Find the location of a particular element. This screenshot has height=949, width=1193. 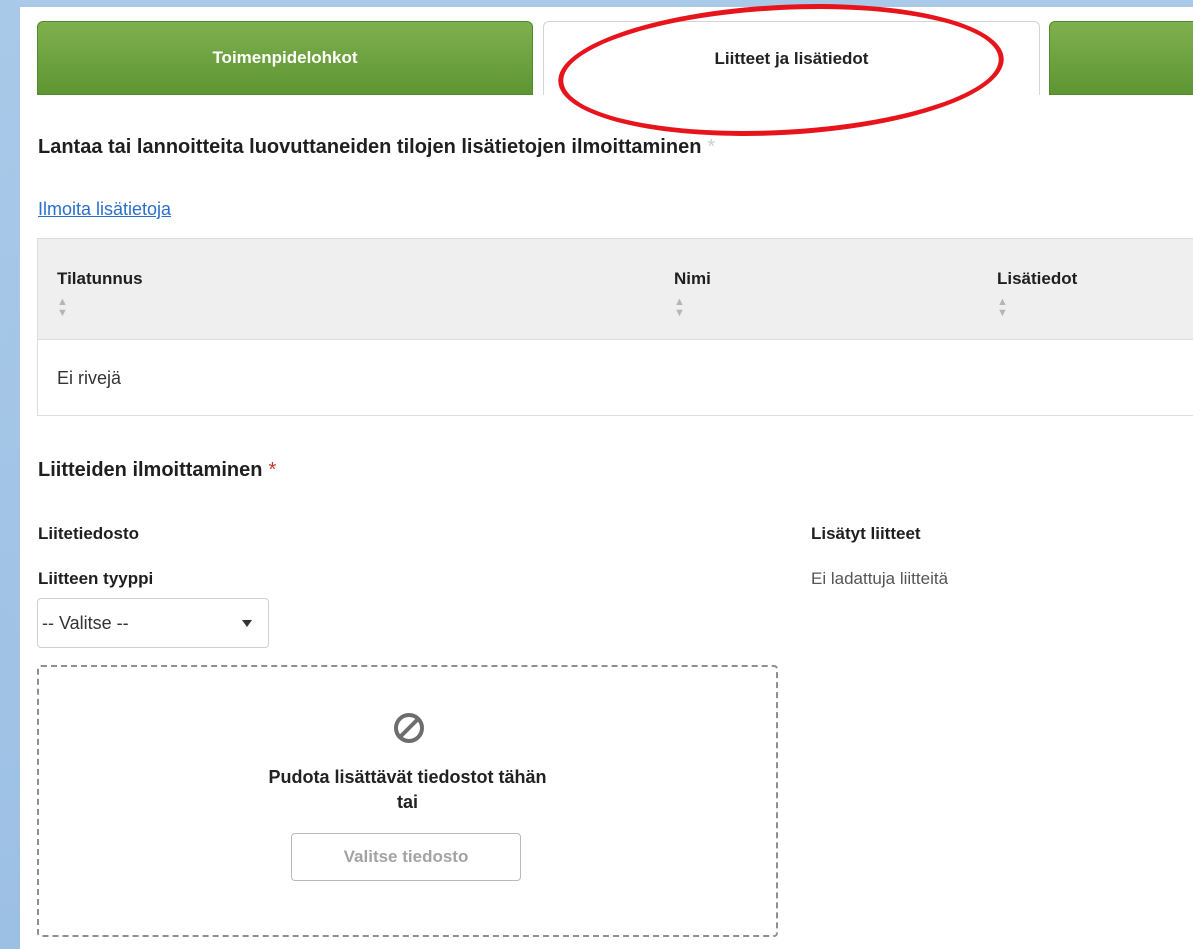

column-header-tilatunnus: Tilatunnus is located at coordinates (100, 279).